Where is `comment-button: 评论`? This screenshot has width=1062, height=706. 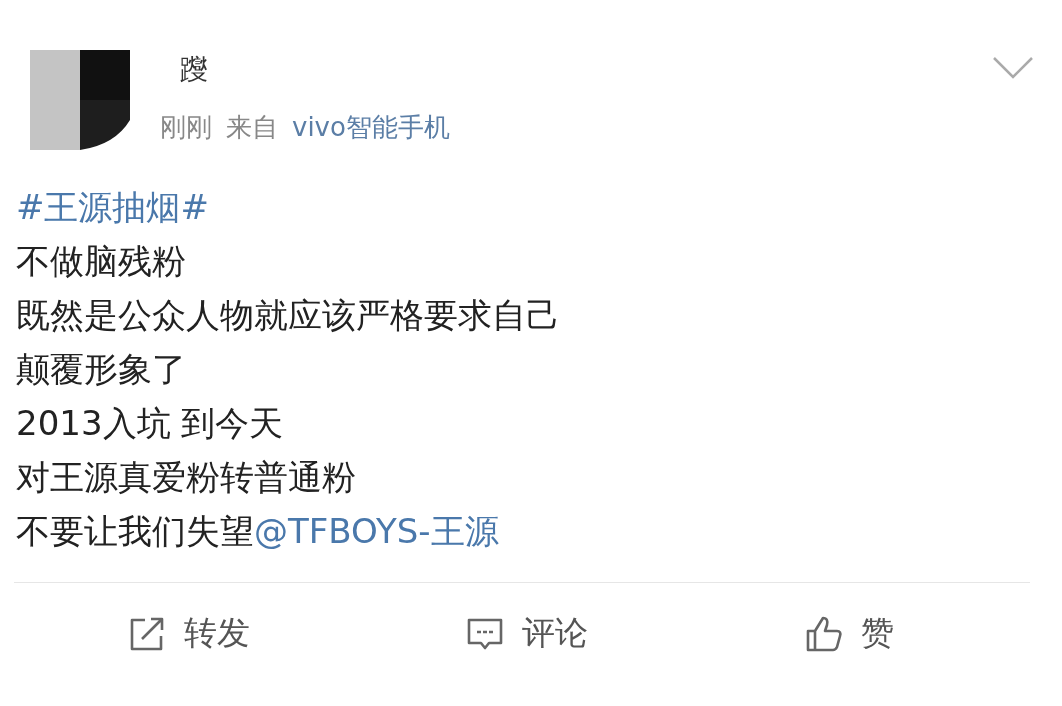
comment-button: 评论 is located at coordinates (527, 633).